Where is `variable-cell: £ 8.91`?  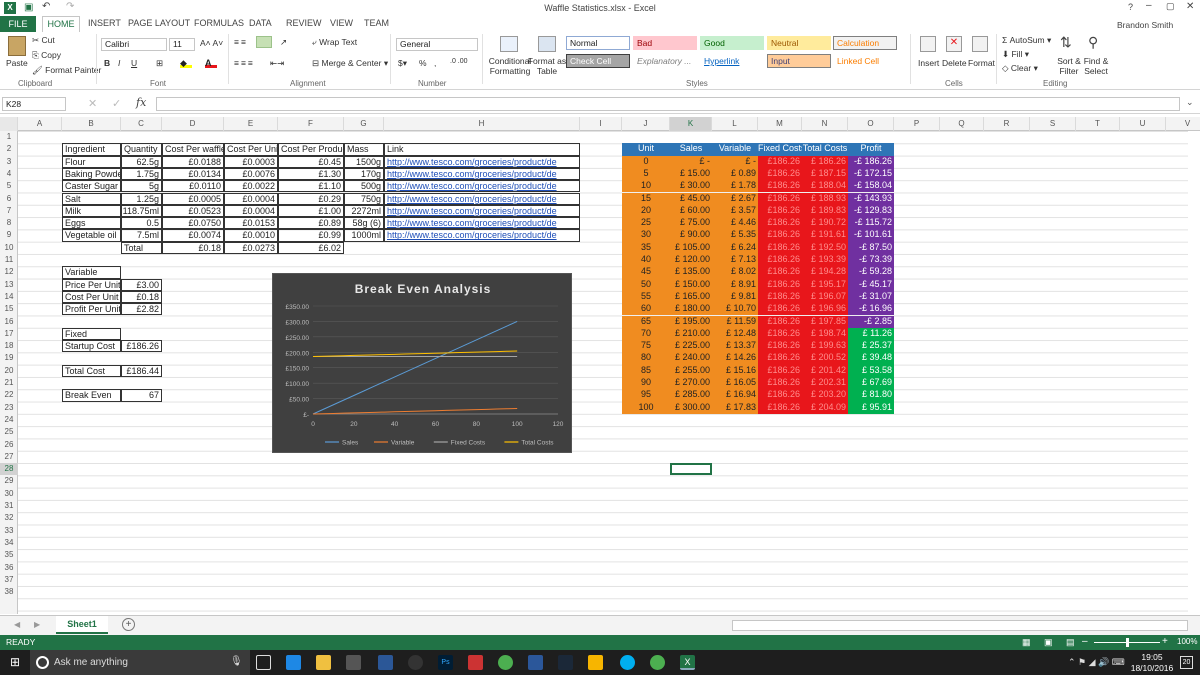 variable-cell: £ 8.91 is located at coordinates (735, 284).